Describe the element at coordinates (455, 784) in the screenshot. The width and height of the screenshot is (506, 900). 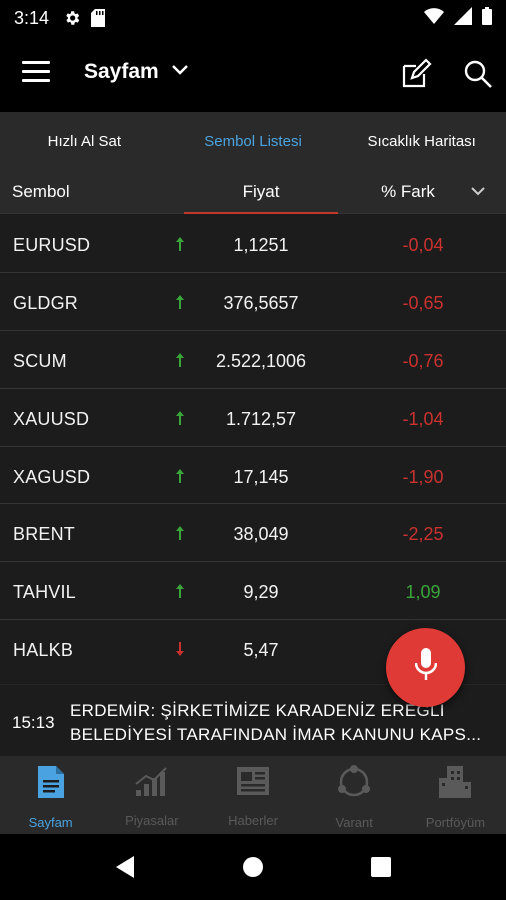
I see `buildings-icon` at that location.